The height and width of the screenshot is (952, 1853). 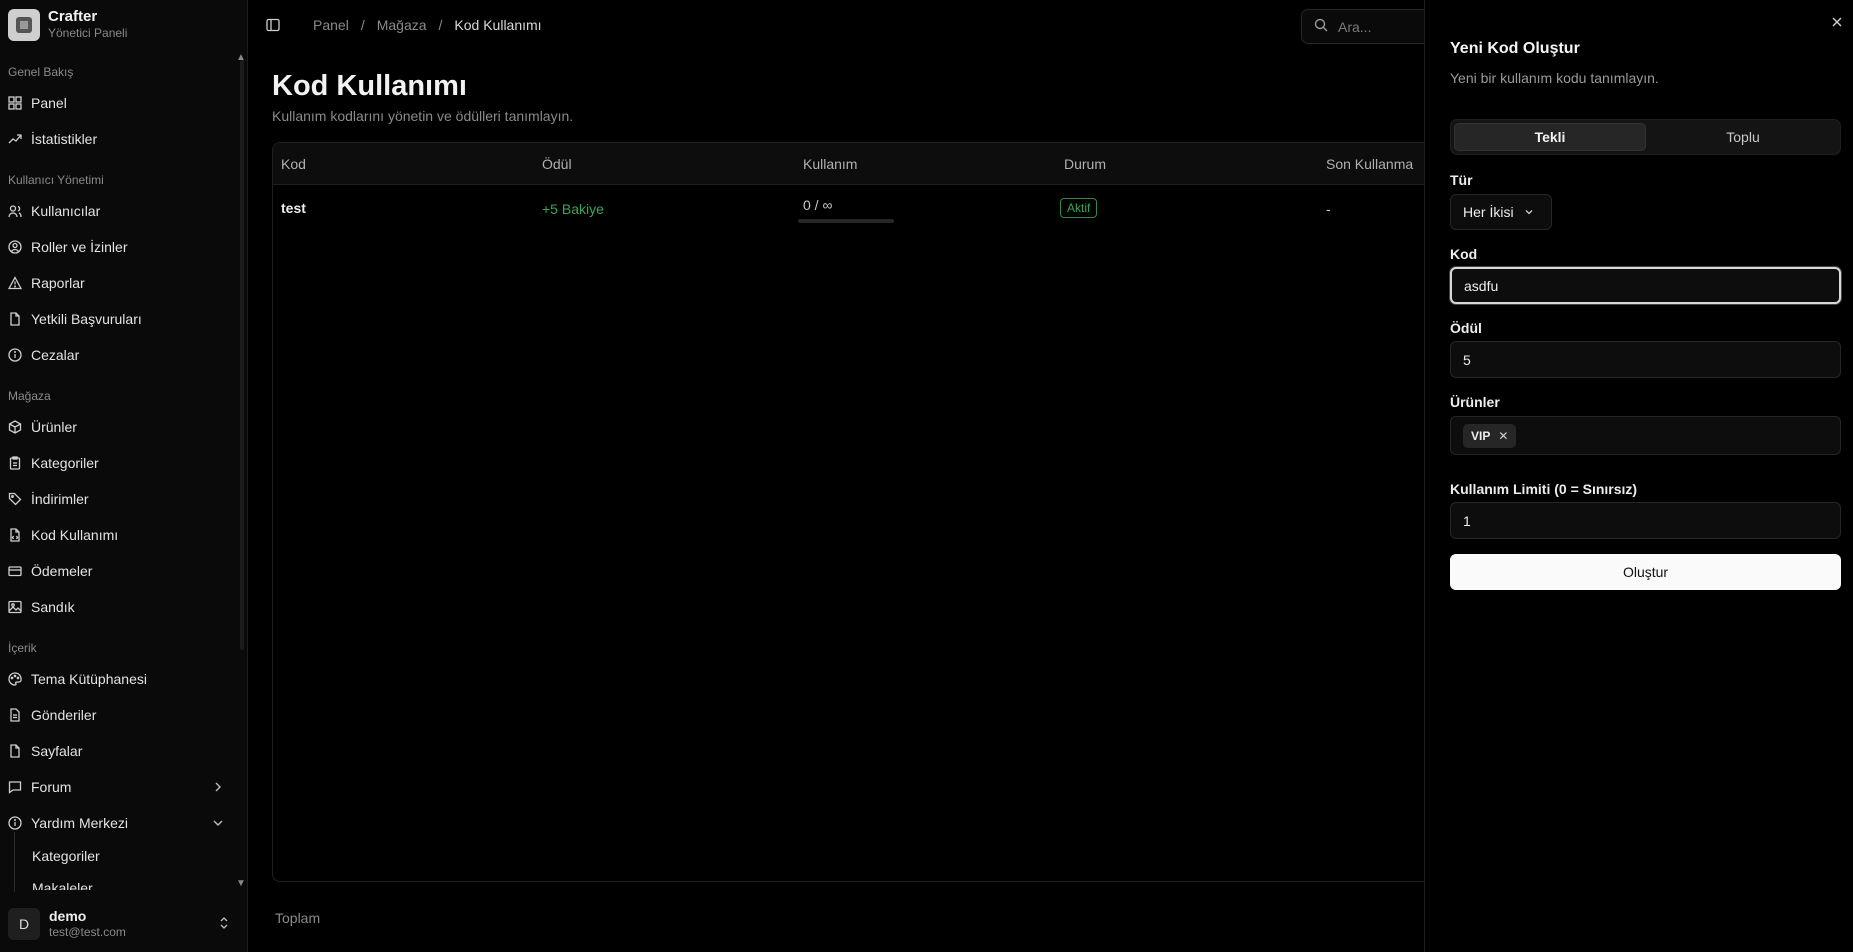 What do you see at coordinates (1475, 402) in the screenshot?
I see `products-label: Ürünler` at bounding box center [1475, 402].